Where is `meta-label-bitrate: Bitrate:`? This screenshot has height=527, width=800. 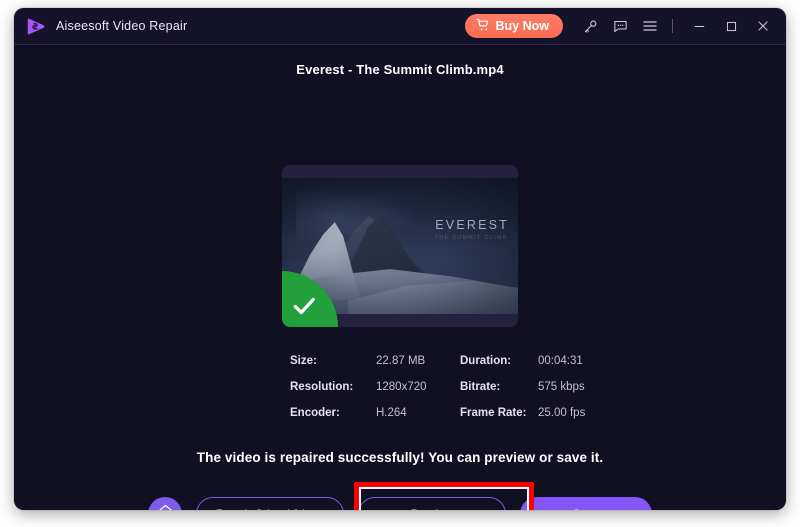 meta-label-bitrate: Bitrate: is located at coordinates (480, 387).